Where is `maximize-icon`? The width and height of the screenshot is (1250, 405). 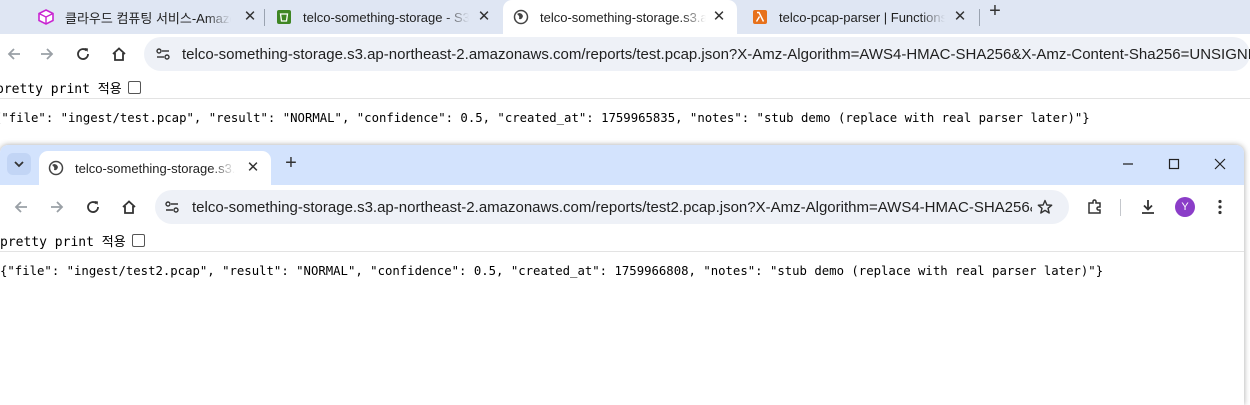
maximize-icon is located at coordinates (1174, 164).